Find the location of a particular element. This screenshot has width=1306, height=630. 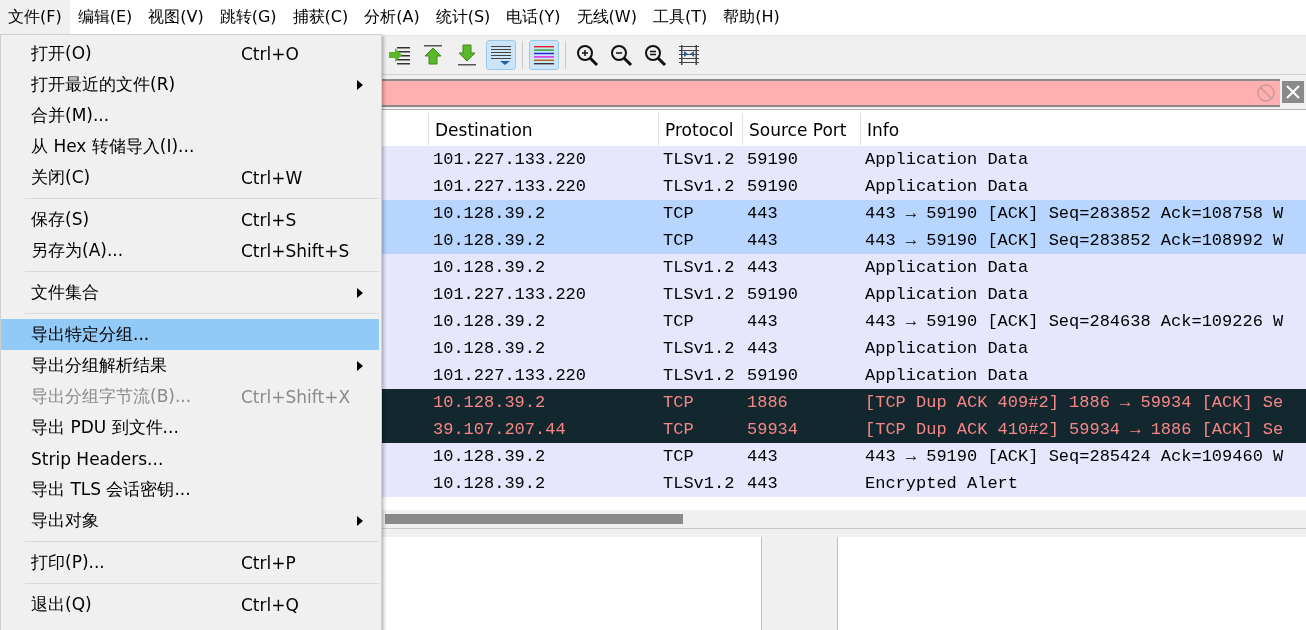

zoom-out-icon is located at coordinates (621, 55).